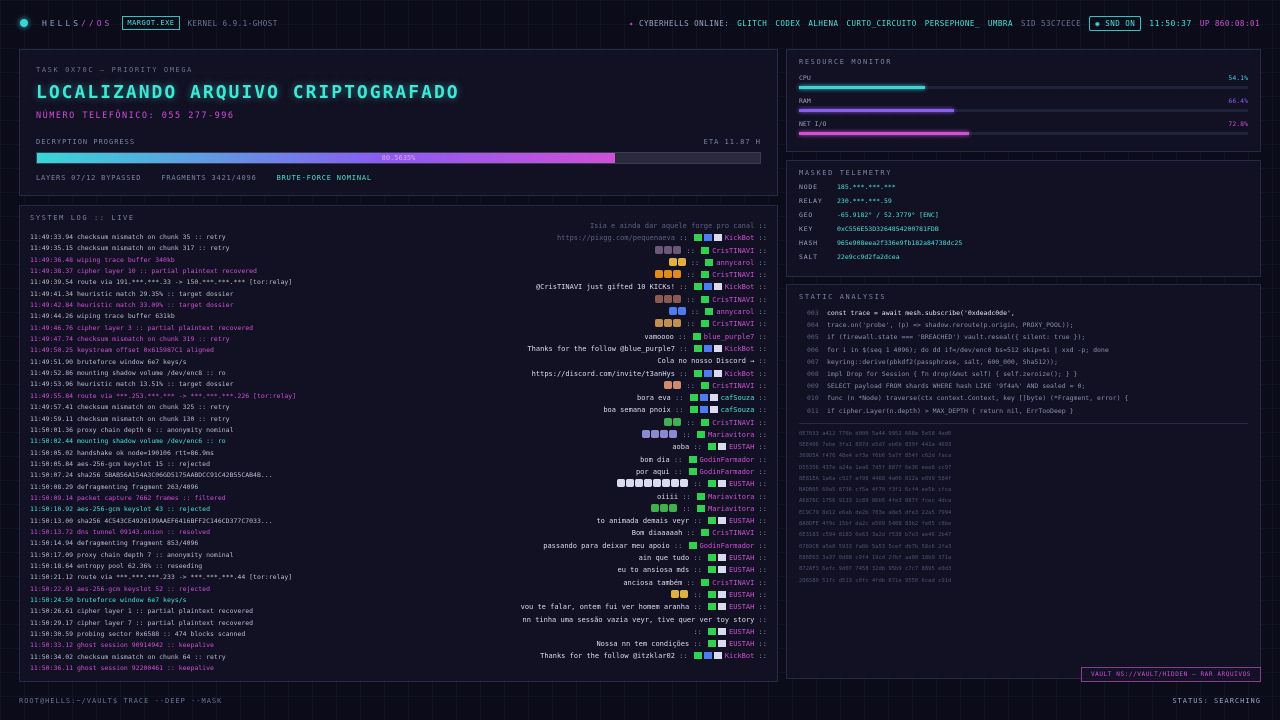 This screenshot has height=720, width=1280. I want to click on chat-message: :: EUSTAH ::, so click(577, 484).